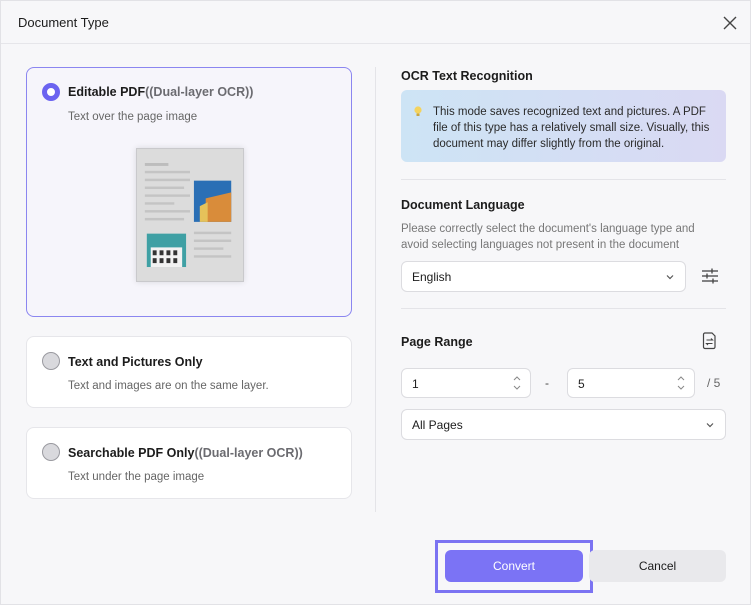 This screenshot has height=605, width=751. I want to click on page-to-value: 5, so click(581, 384).